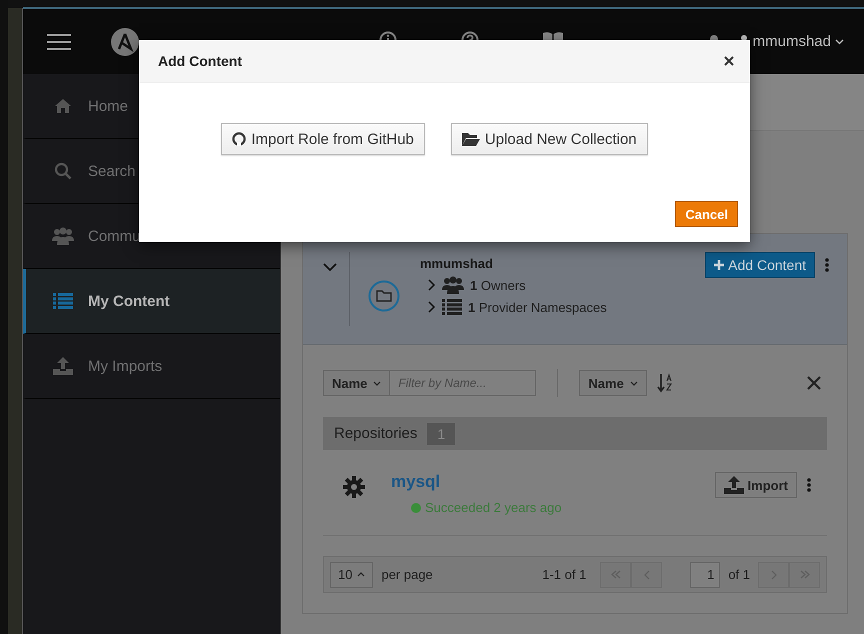  What do you see at coordinates (613, 383) in the screenshot?
I see `sort-field-dropdown: Name` at bounding box center [613, 383].